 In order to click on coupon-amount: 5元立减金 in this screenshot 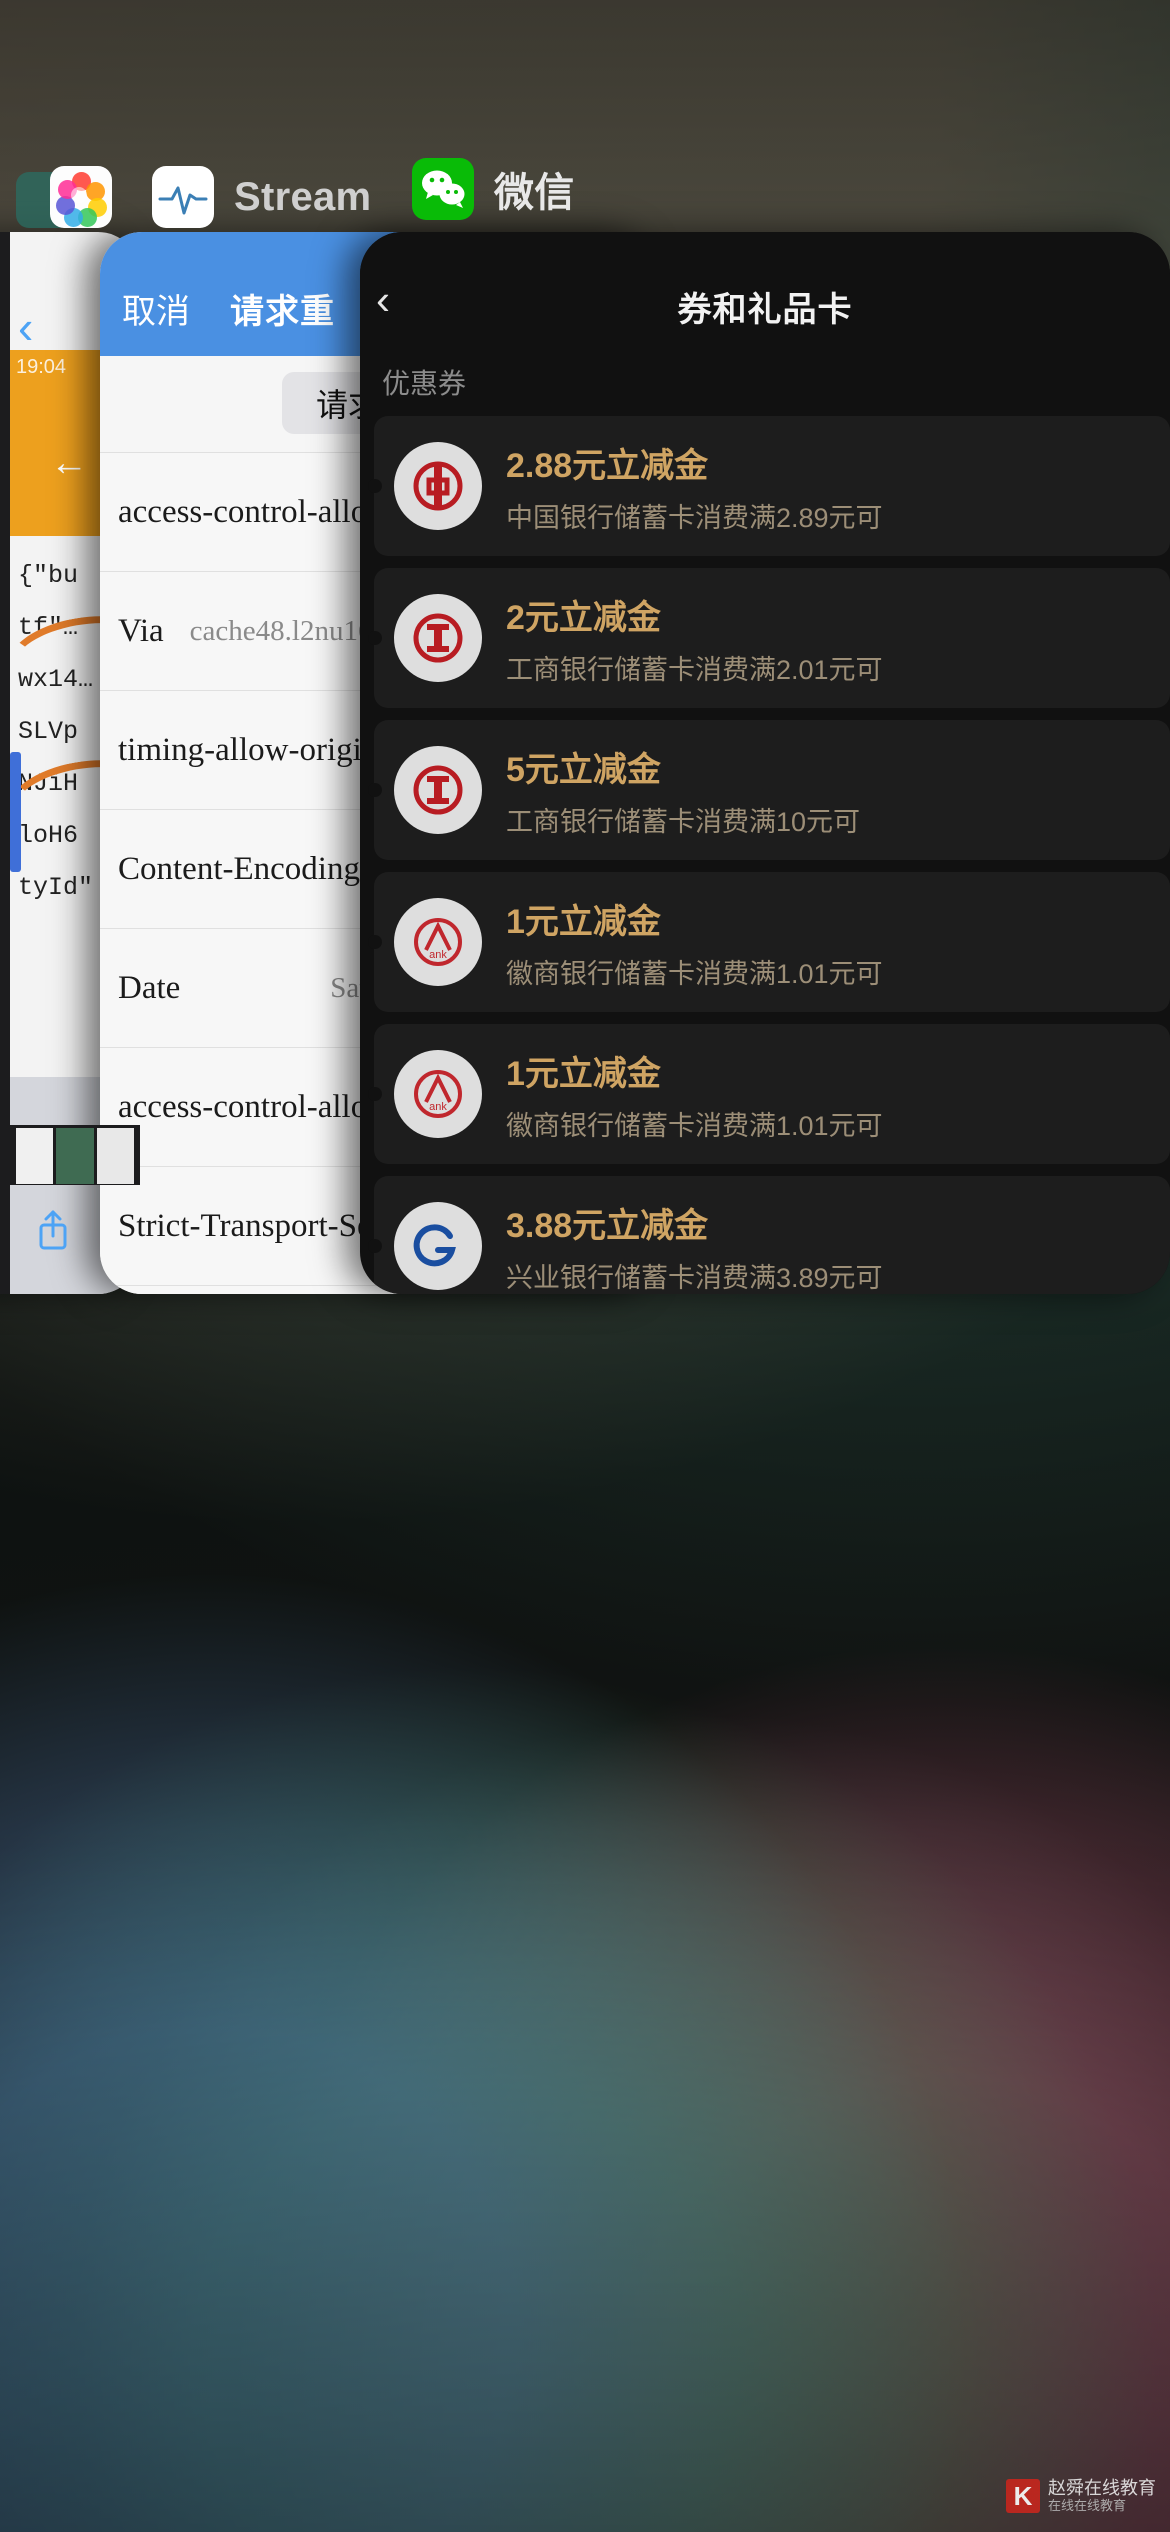, I will do `click(583, 769)`.